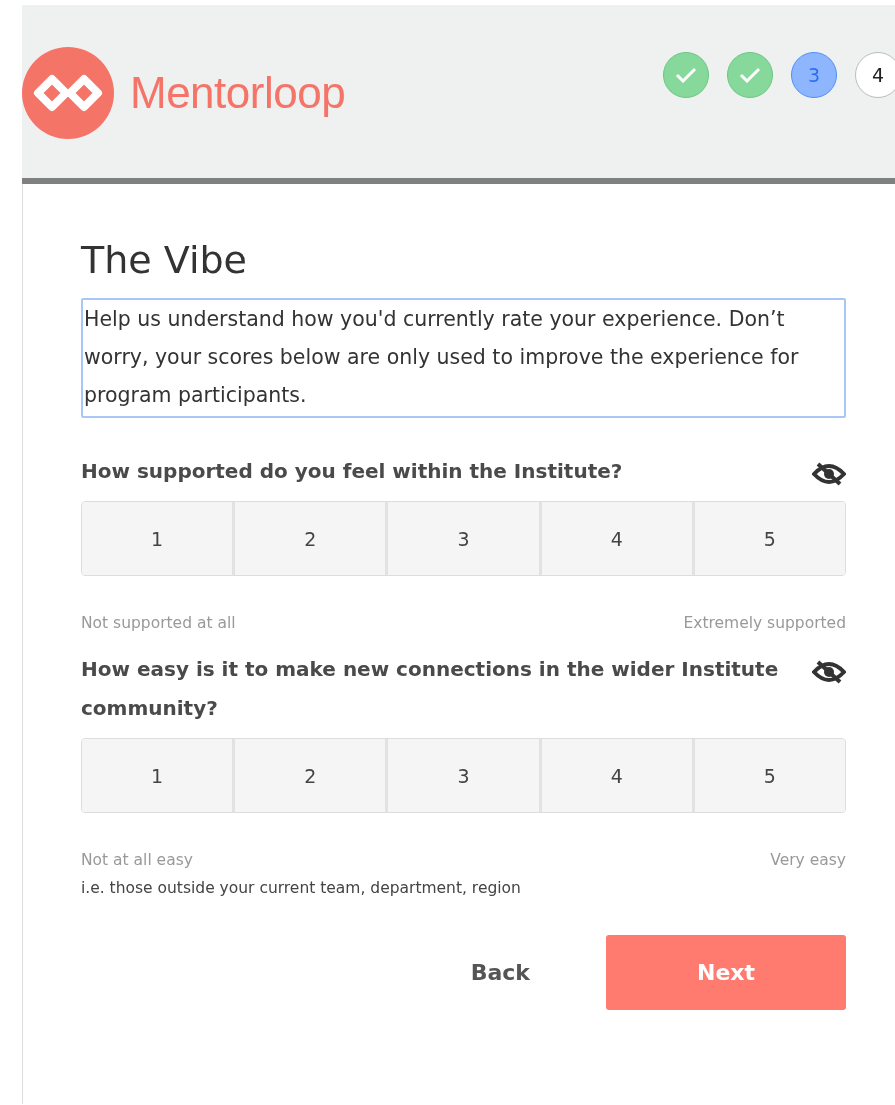 Image resolution: width=895 pixels, height=1105 pixels. I want to click on page-title: The Vibe, so click(164, 260).